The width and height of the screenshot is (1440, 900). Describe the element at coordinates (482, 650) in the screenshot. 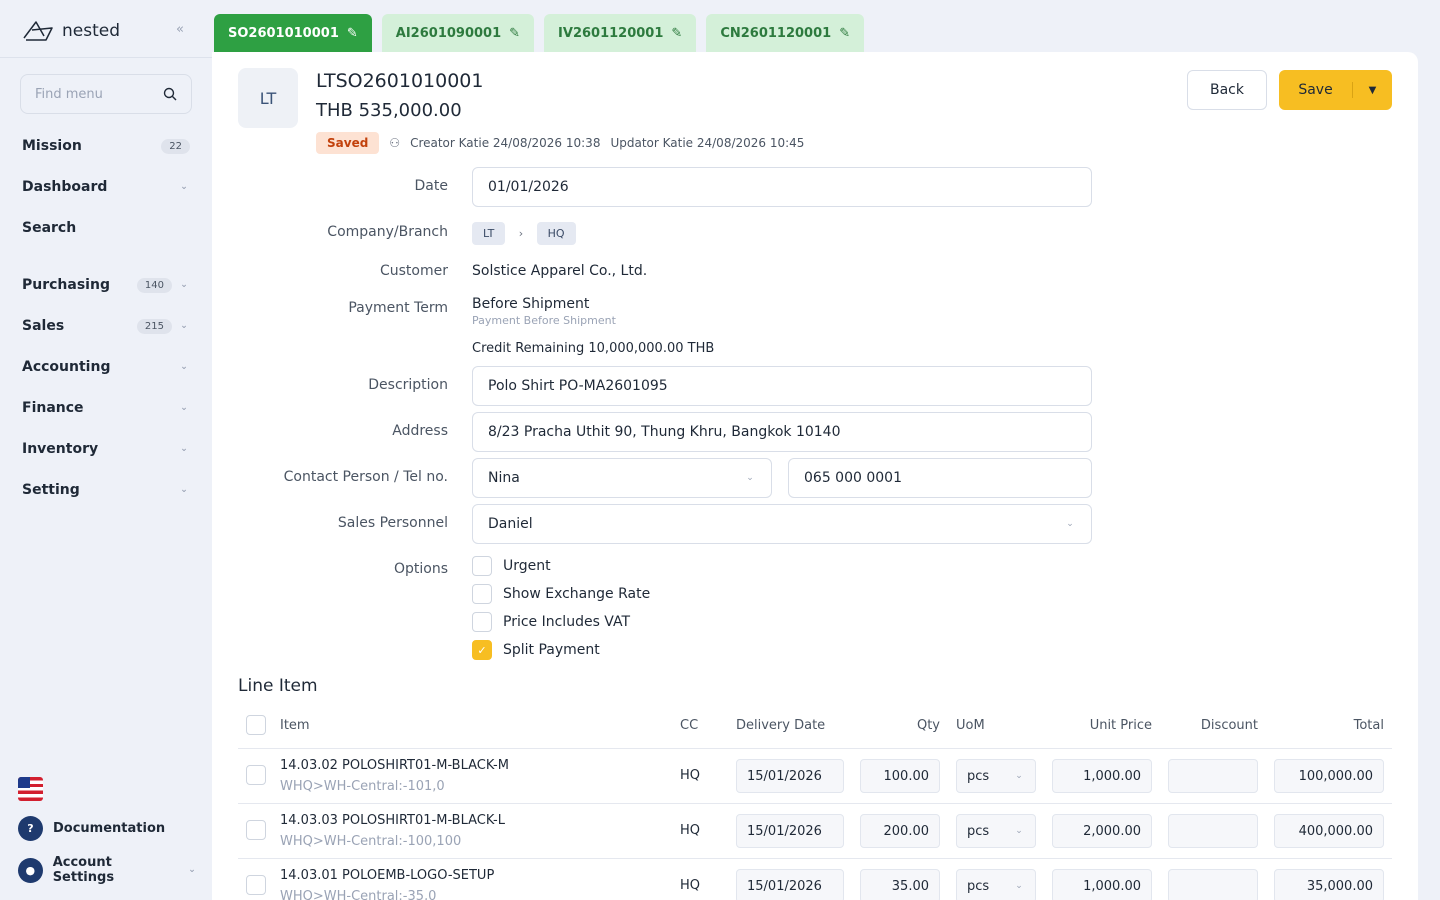

I see `split-payment-checkbox: ✓` at that location.